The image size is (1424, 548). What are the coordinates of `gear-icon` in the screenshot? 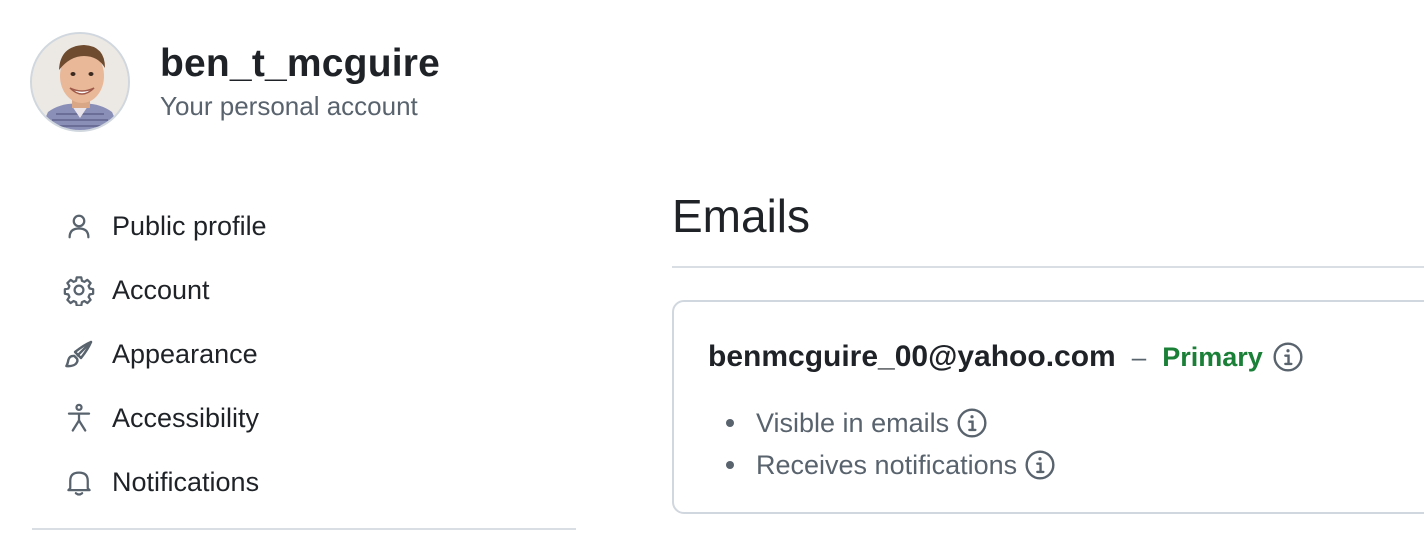 It's located at (79, 290).